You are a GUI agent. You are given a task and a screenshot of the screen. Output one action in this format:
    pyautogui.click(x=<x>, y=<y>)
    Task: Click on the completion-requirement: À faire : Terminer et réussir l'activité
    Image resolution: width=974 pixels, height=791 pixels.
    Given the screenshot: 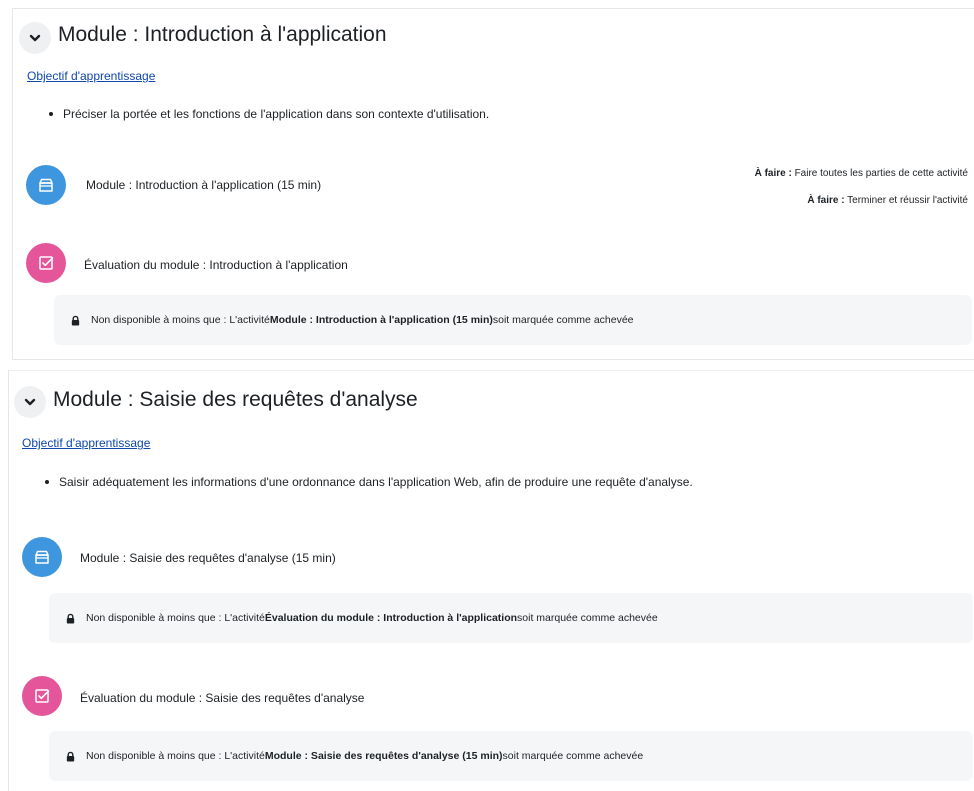 What is the action you would take?
    pyautogui.click(x=887, y=200)
    